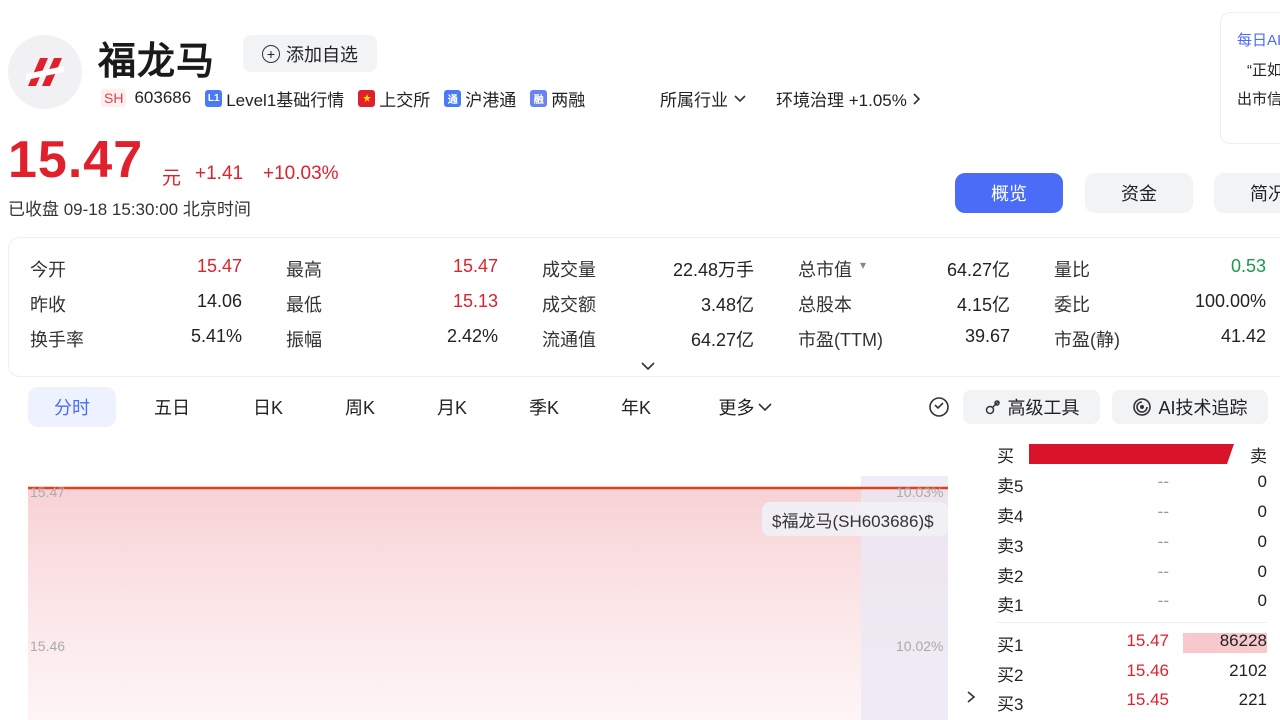 The width and height of the screenshot is (1280, 720). What do you see at coordinates (825, 270) in the screenshot?
I see `stat-label: 总市值` at bounding box center [825, 270].